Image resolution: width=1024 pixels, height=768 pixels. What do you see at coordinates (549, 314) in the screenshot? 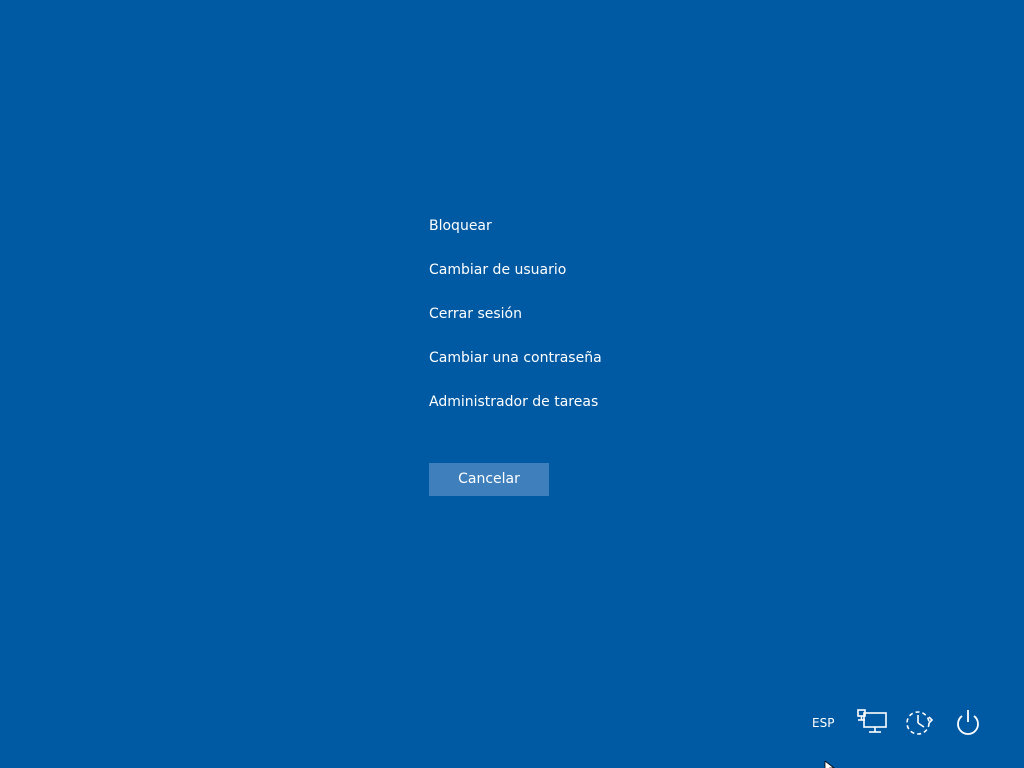
I see `sign-out-option: Cerrar sesión` at bounding box center [549, 314].